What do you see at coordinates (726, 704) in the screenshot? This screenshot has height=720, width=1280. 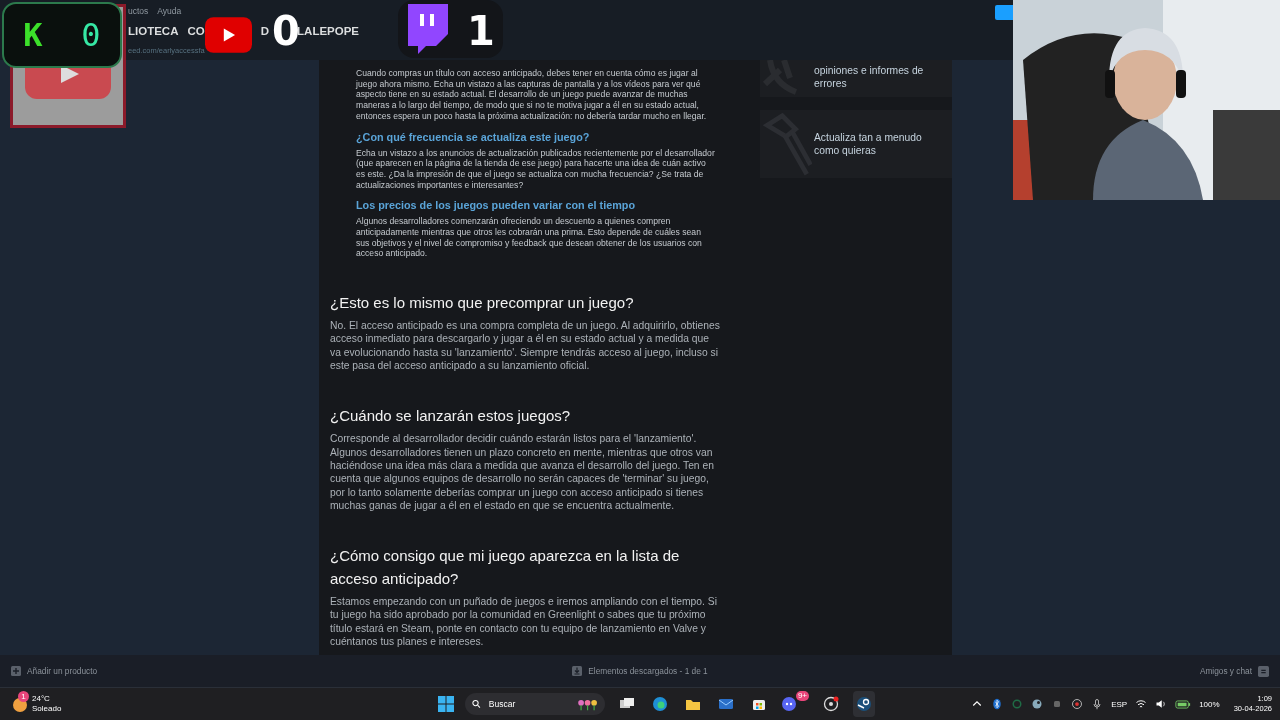 I see `mail-icon` at bounding box center [726, 704].